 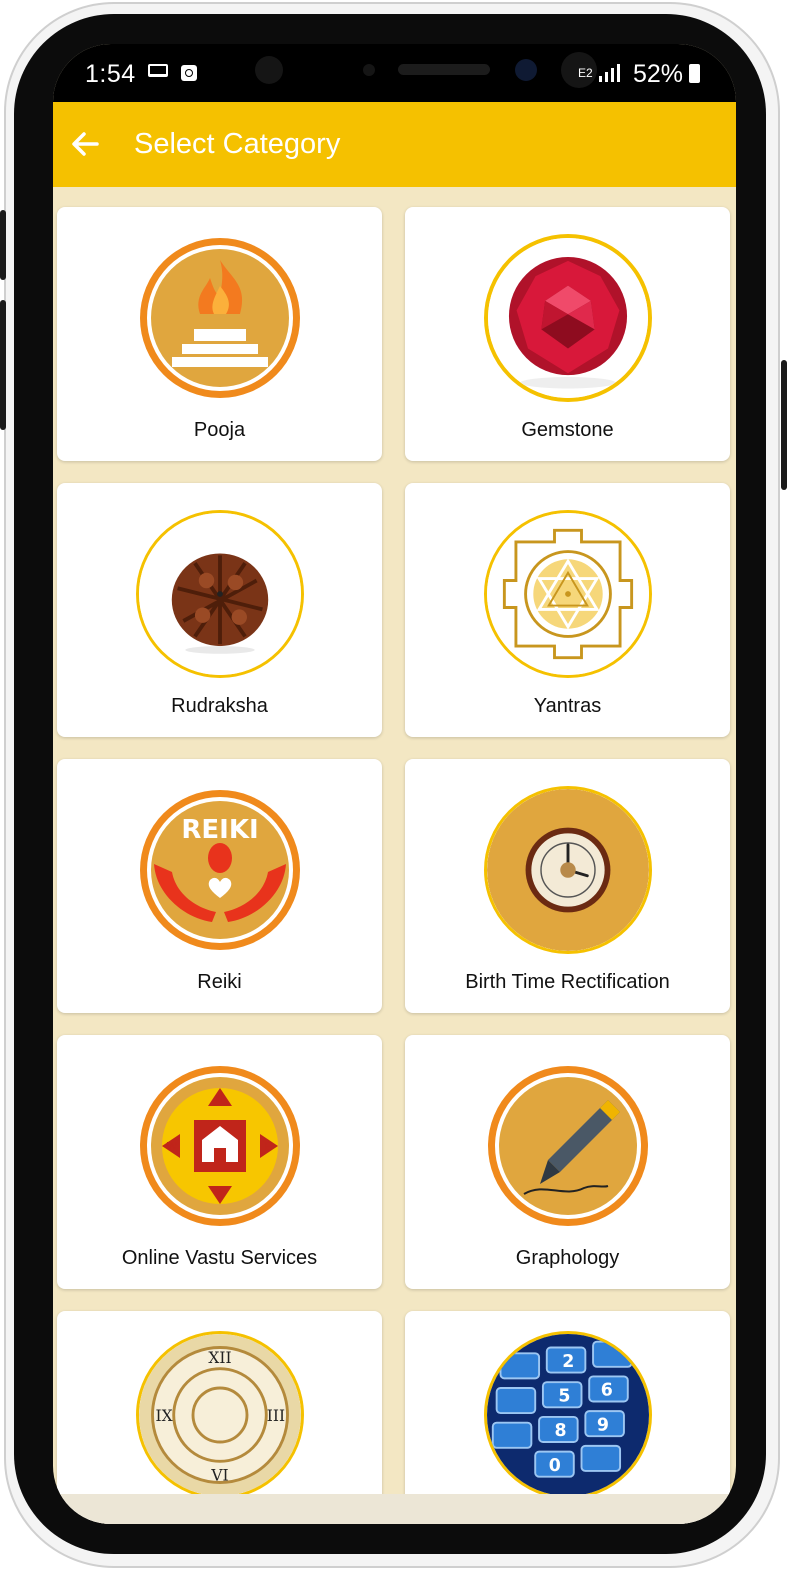 What do you see at coordinates (567, 706) in the screenshot?
I see `category-label: Yantras` at bounding box center [567, 706].